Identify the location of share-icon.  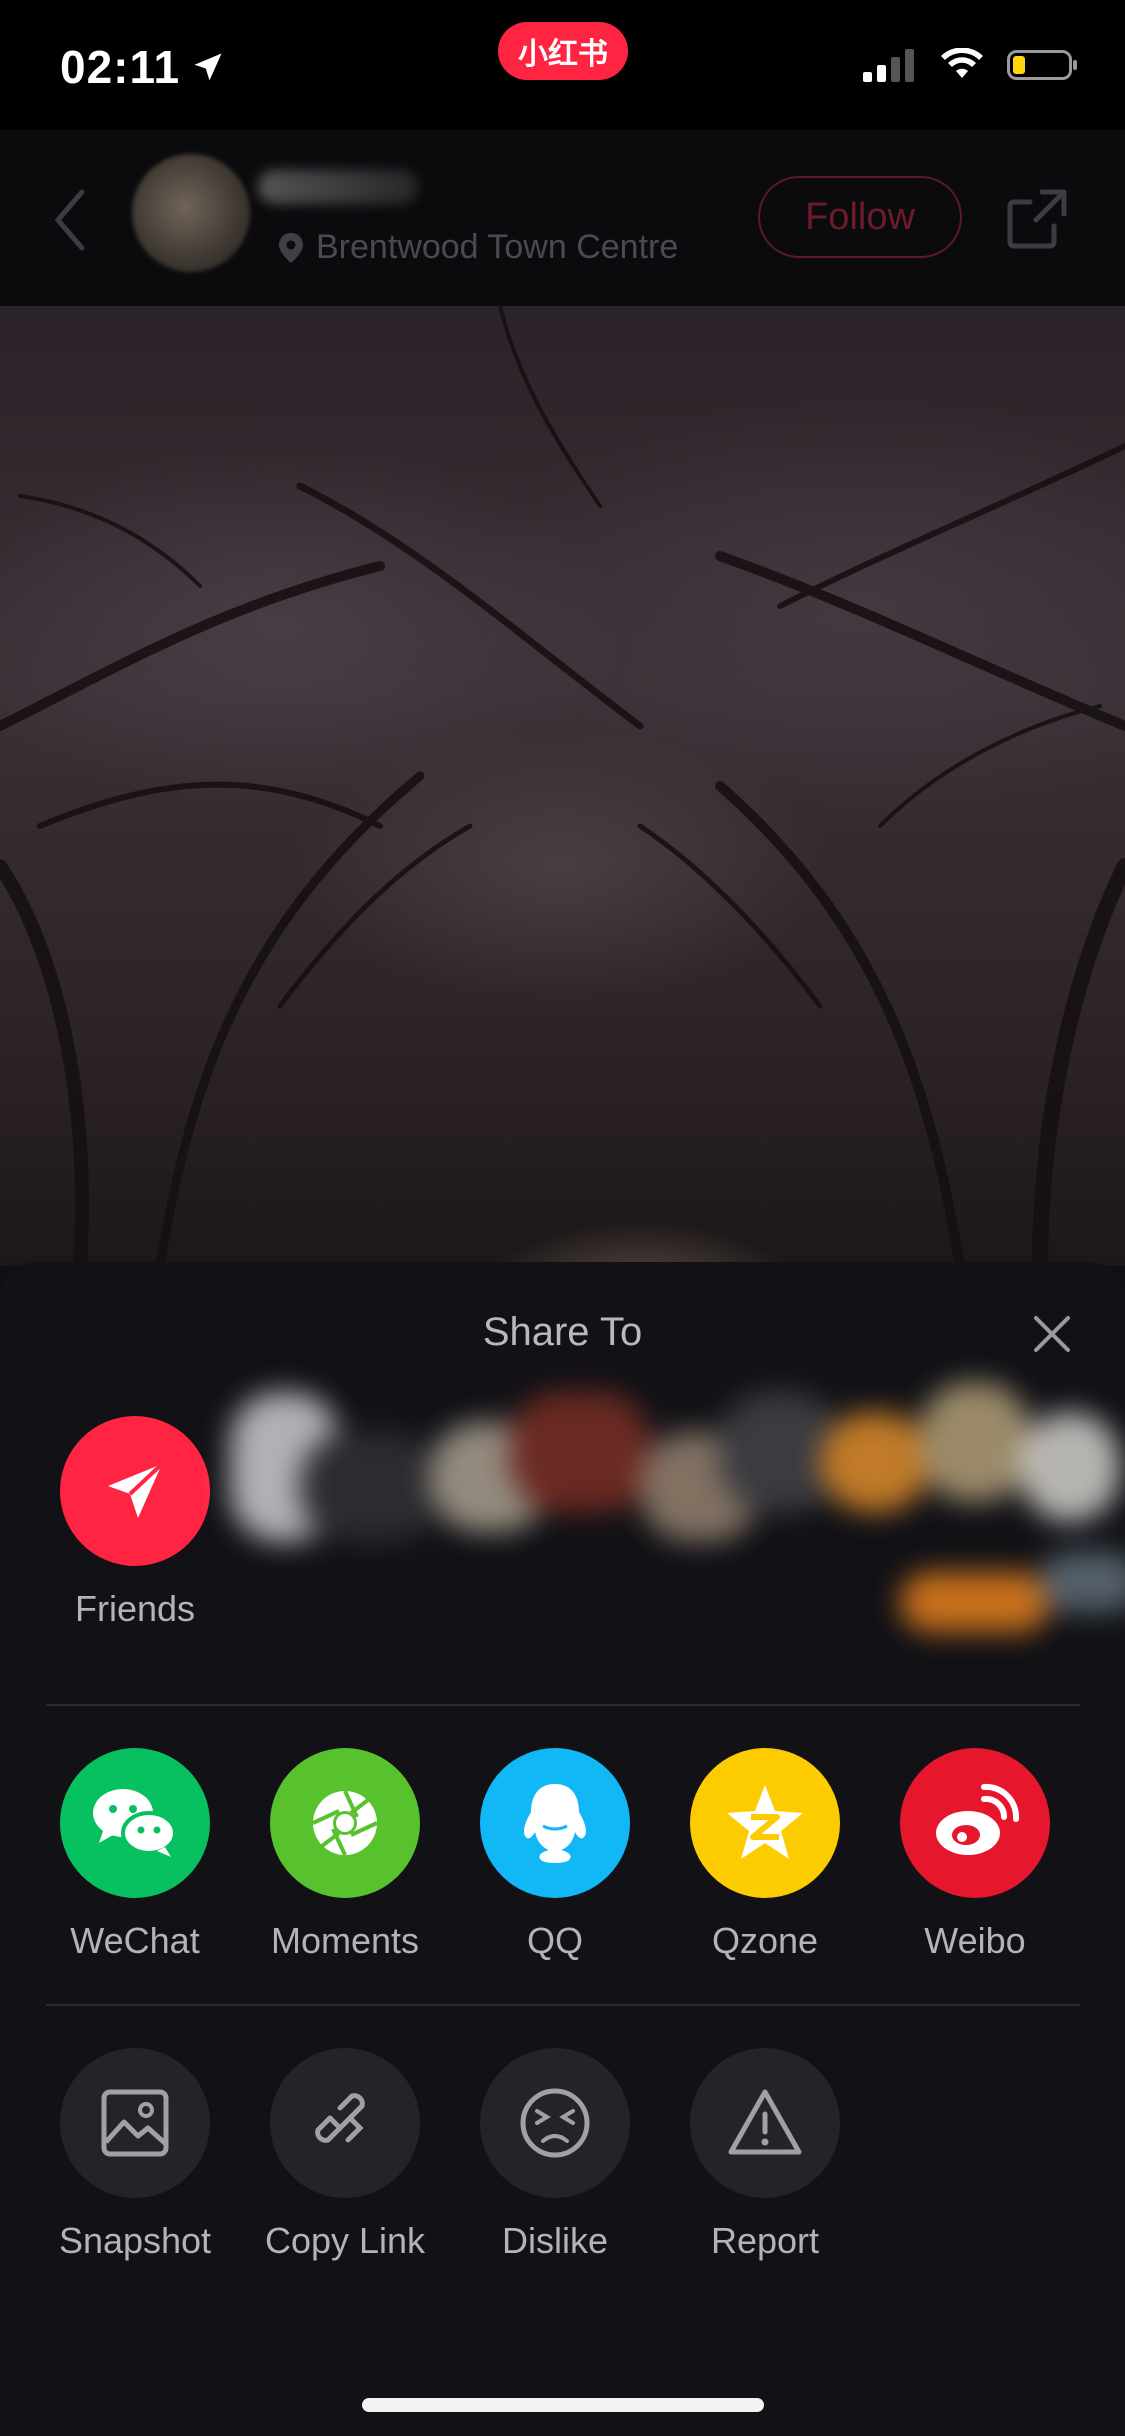
(1037, 219).